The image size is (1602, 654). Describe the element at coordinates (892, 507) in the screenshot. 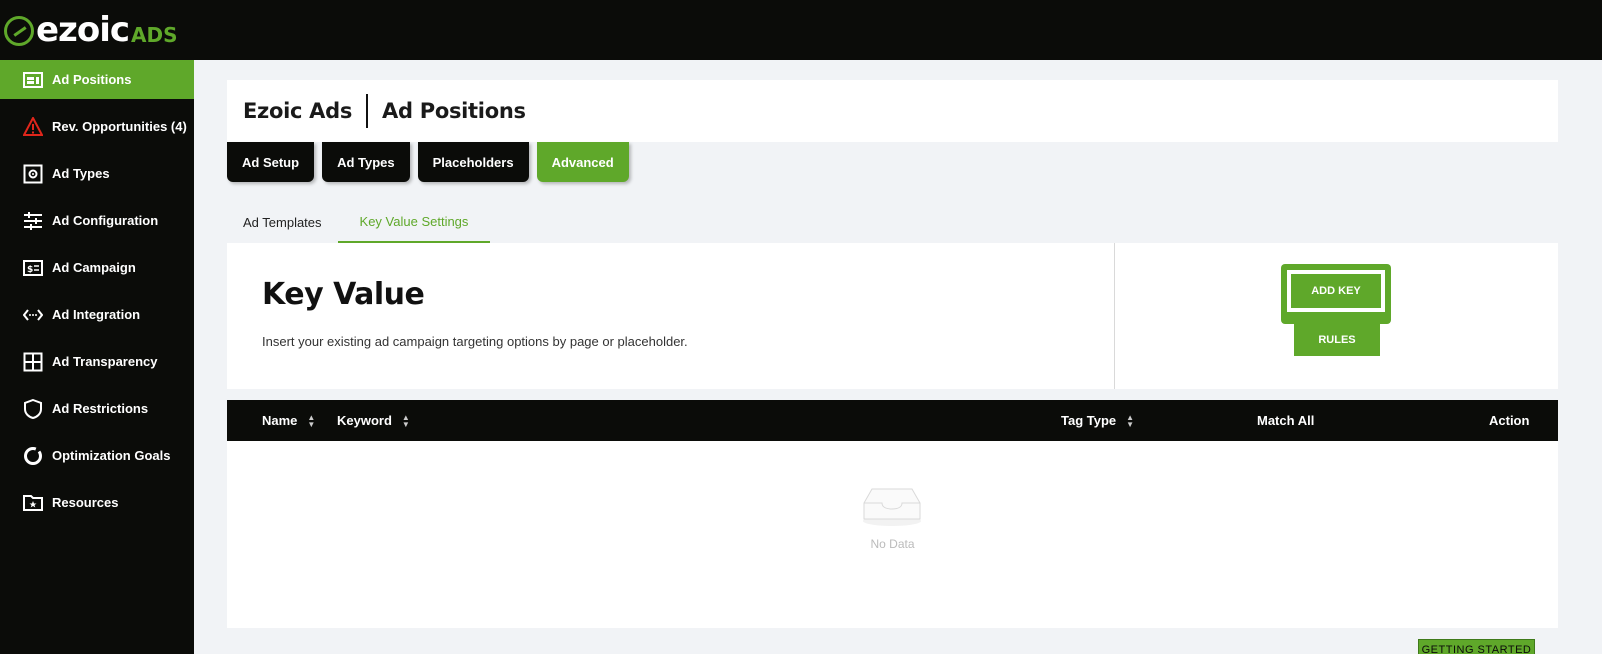

I see `empty-inbox-icon` at that location.